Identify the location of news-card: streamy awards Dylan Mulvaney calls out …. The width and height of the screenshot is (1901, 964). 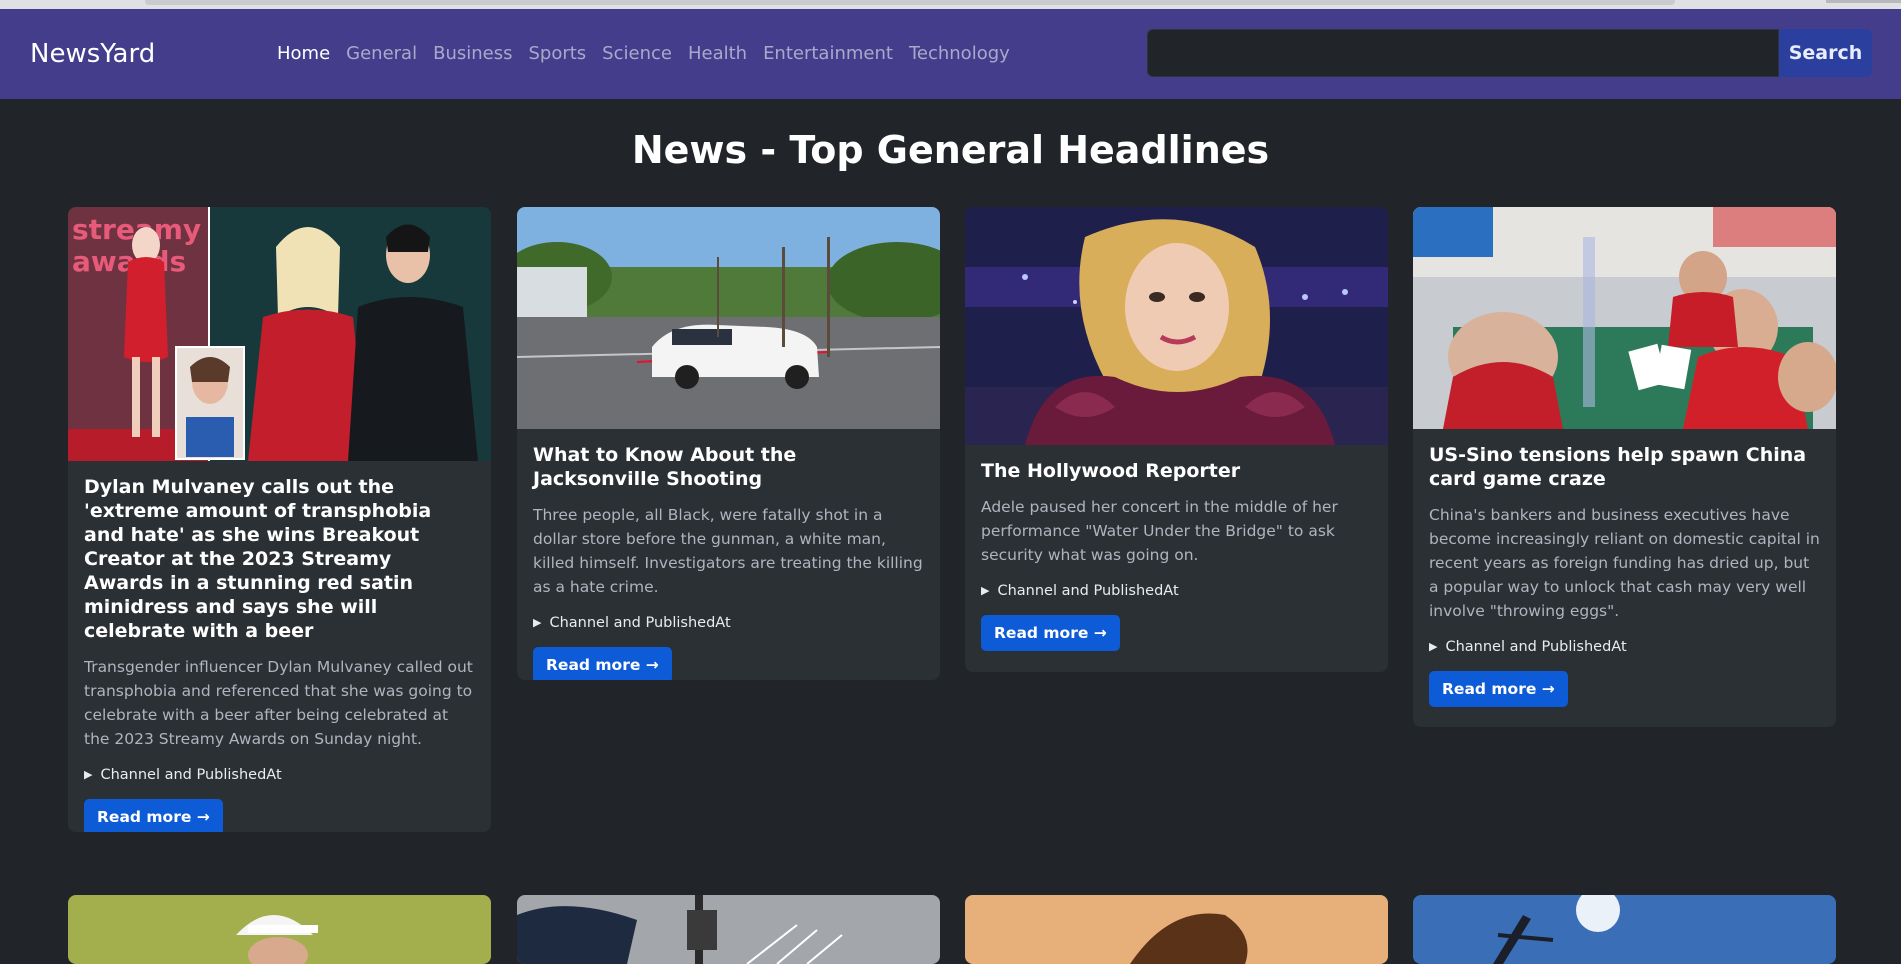
(279, 519).